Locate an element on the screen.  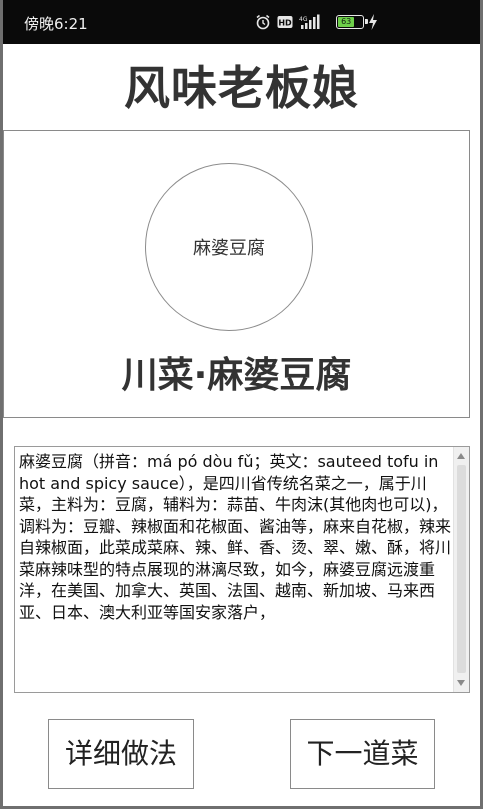
battery-level: 63 is located at coordinates (346, 22).